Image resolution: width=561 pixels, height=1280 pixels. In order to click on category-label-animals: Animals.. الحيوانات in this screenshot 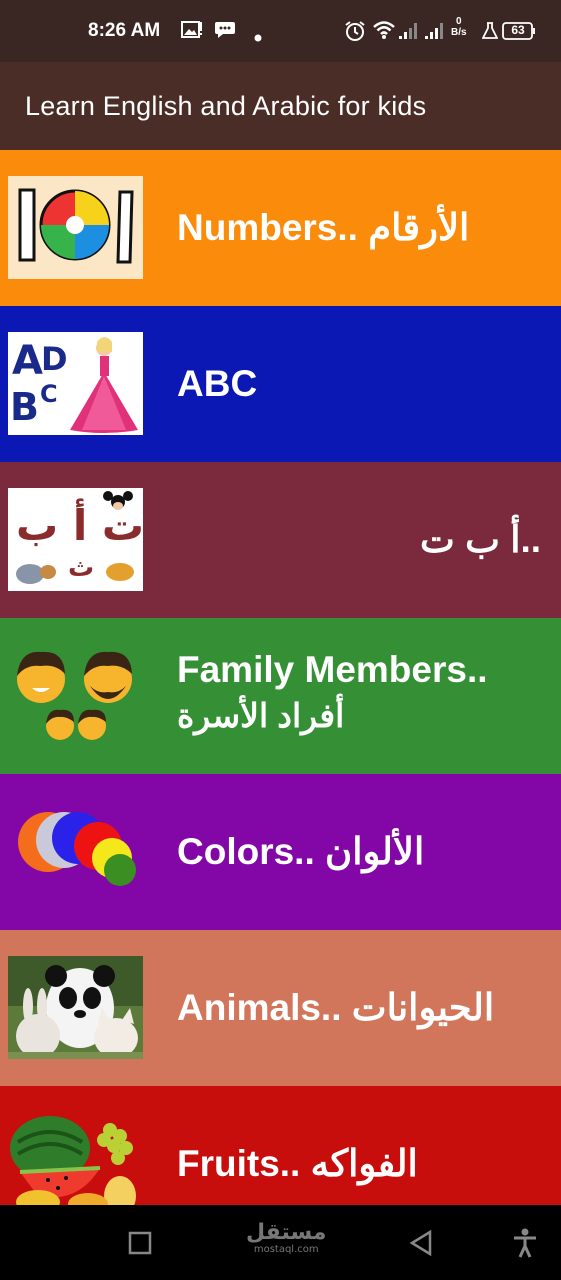, I will do `click(336, 1007)`.